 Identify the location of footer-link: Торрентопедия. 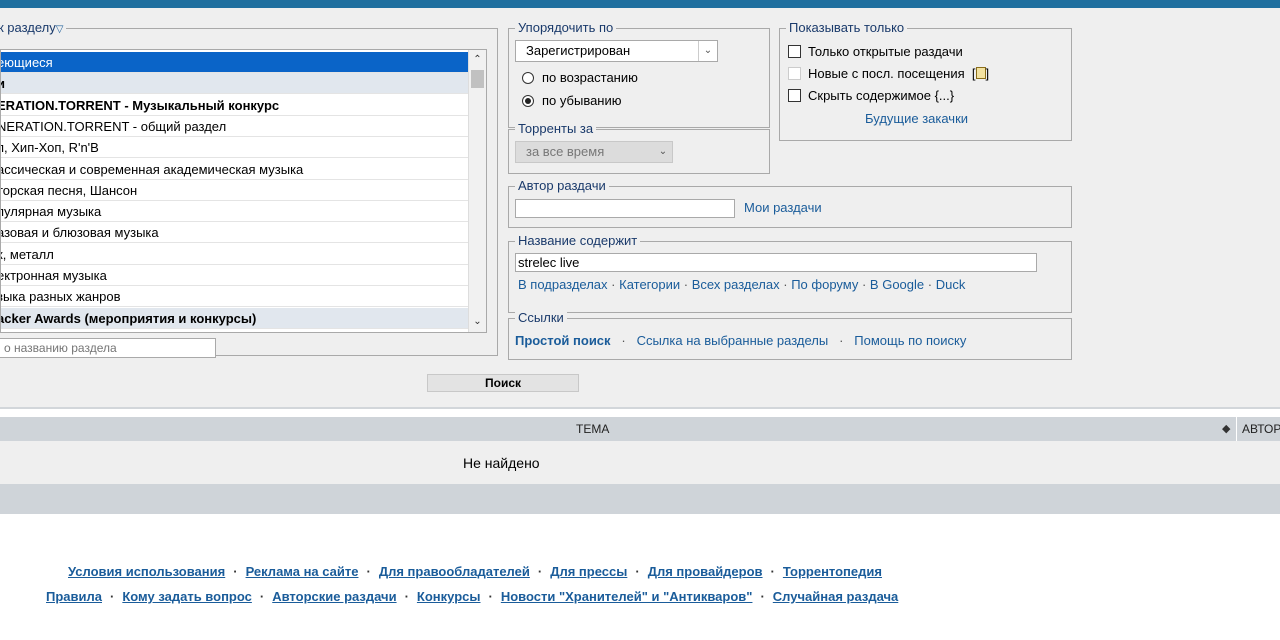
(832, 571).